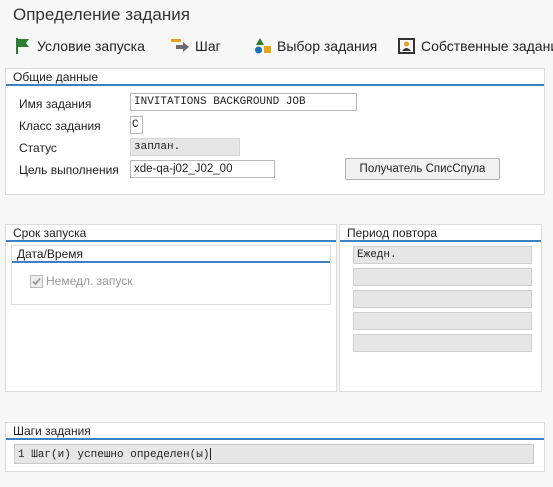 This screenshot has width=553, height=487. Describe the element at coordinates (91, 46) in the screenshot. I see `start-condition-label: Условие запуска` at that location.